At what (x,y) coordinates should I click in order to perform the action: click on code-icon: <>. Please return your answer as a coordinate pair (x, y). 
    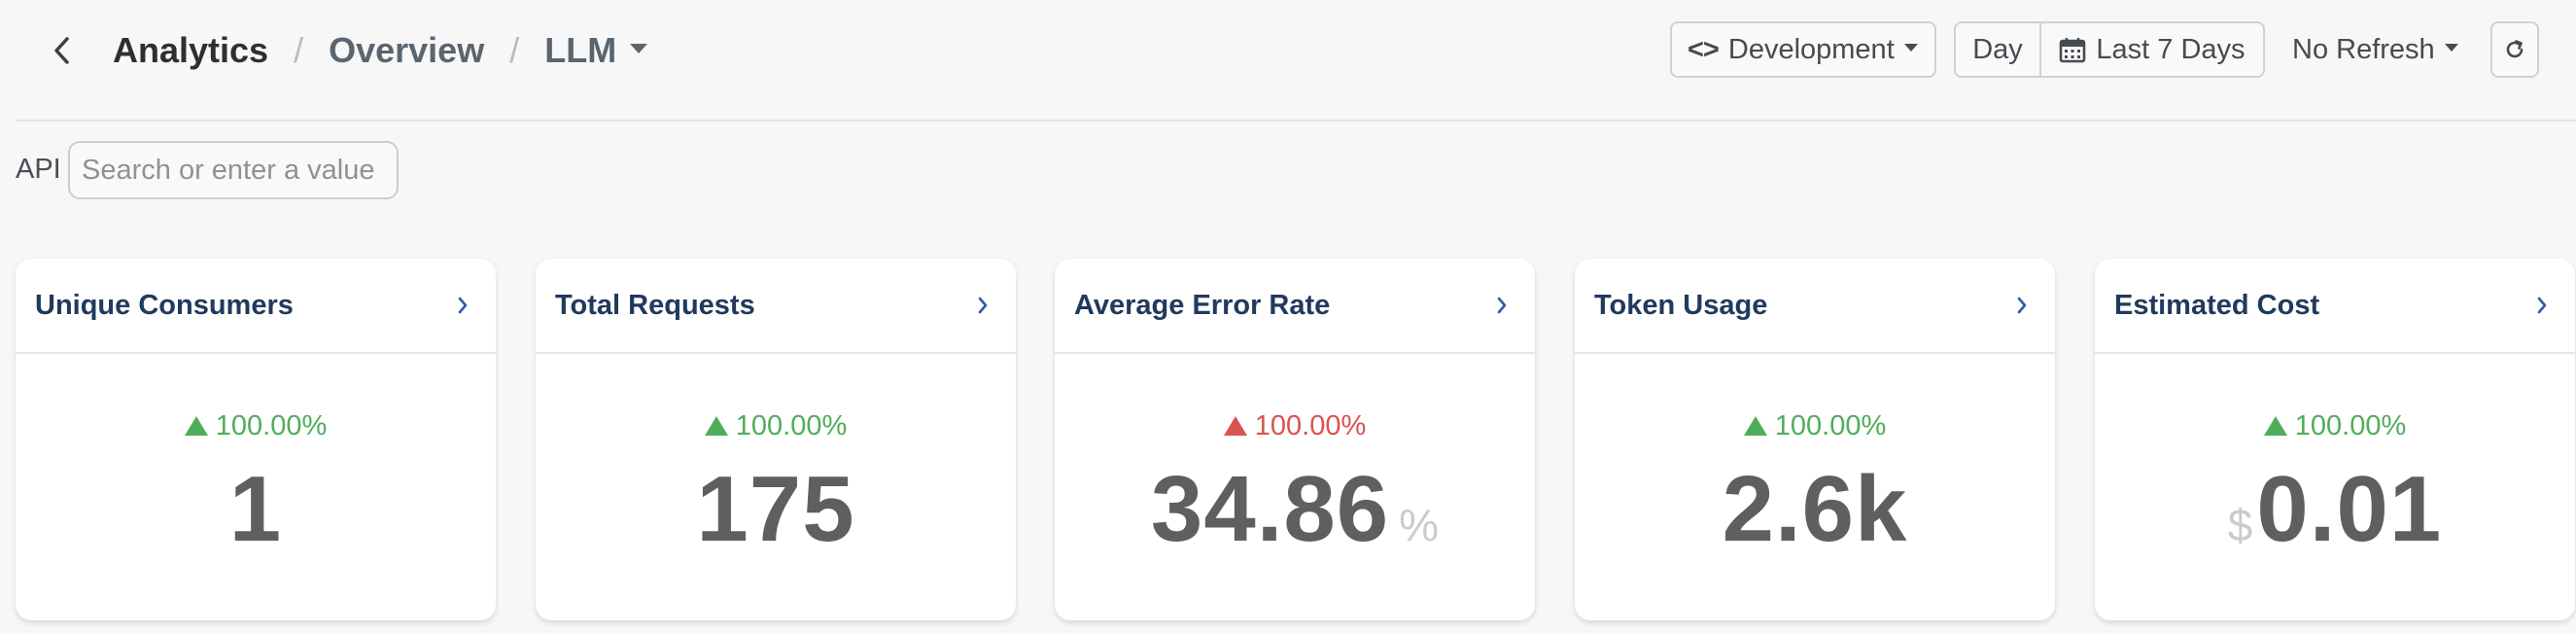
    Looking at the image, I should click on (1704, 49).